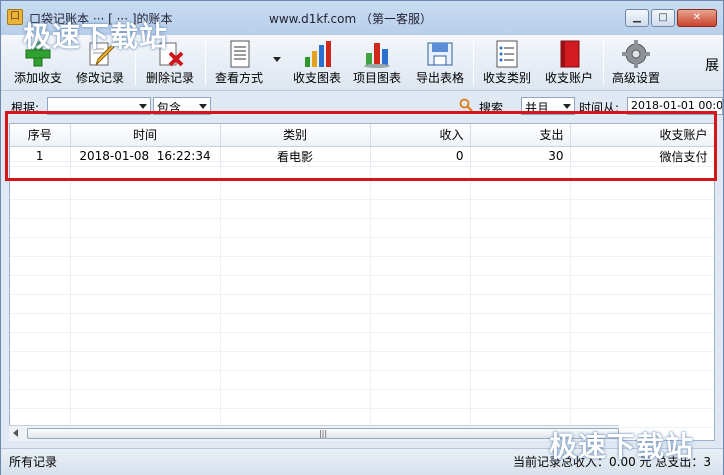 This screenshot has width=724, height=475. I want to click on gear-icon, so click(636, 54).